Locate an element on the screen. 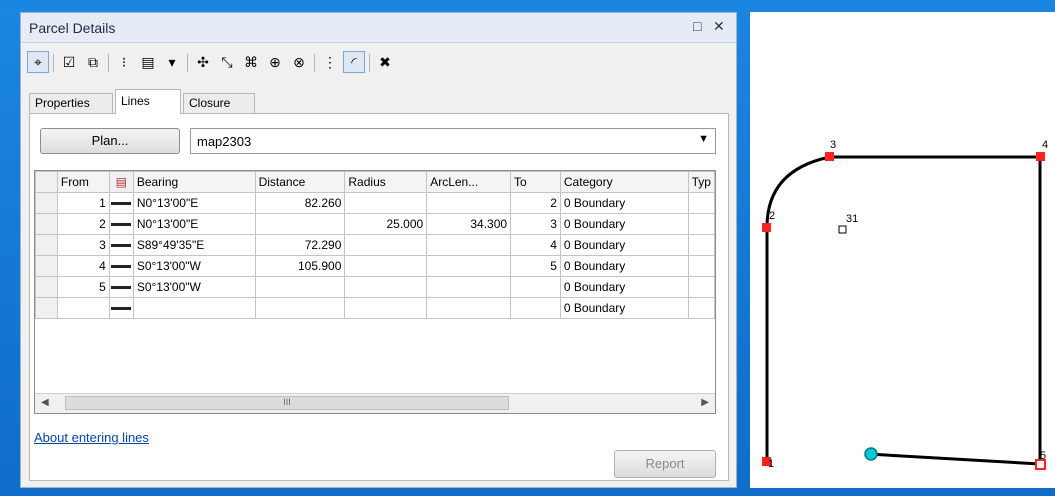 The height and width of the screenshot is (496, 1055). cell-to: 4 is located at coordinates (535, 245).